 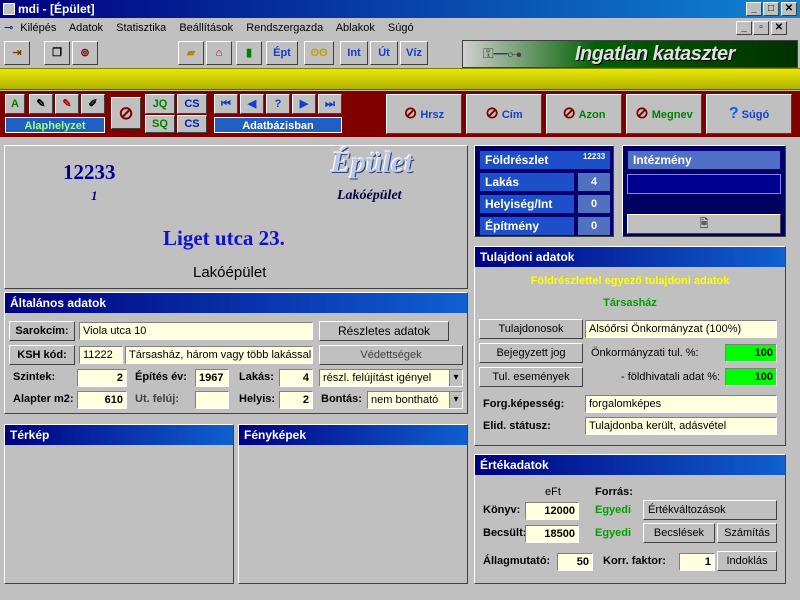 What do you see at coordinates (630, 281) in the screenshot?
I see `ownership-line1: Földrészlettel egyező tulajdoni adatok` at bounding box center [630, 281].